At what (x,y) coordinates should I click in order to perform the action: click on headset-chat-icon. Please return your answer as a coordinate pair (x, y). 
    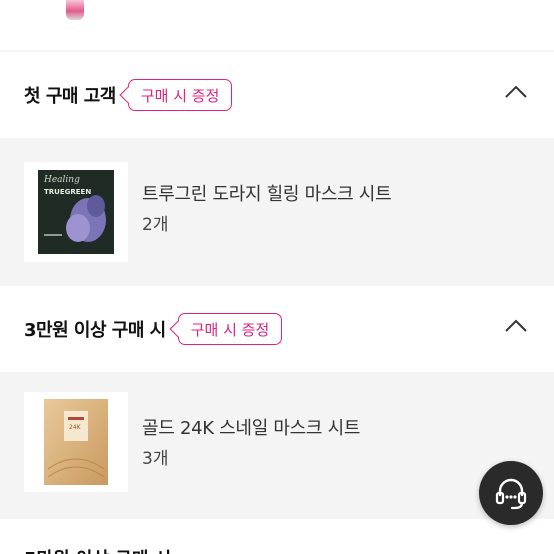
    Looking at the image, I should click on (511, 494).